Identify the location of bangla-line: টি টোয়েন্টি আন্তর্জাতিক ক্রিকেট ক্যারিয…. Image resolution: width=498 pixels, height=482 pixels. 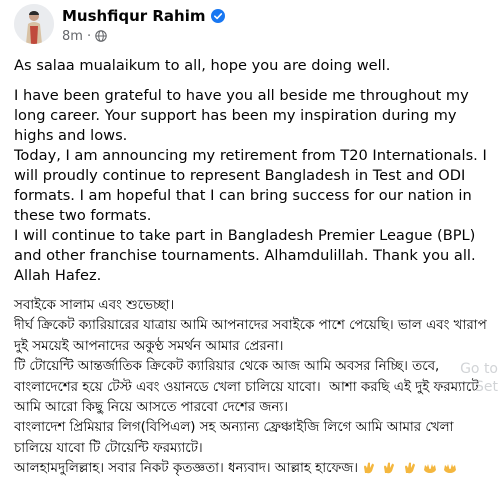
(248, 387).